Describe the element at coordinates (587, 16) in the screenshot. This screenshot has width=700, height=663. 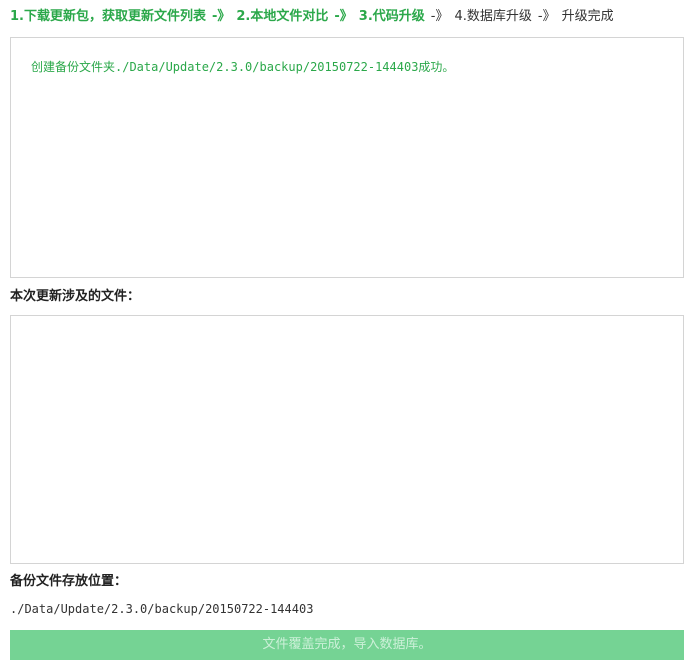
I see `step-complete: 升级完成` at that location.